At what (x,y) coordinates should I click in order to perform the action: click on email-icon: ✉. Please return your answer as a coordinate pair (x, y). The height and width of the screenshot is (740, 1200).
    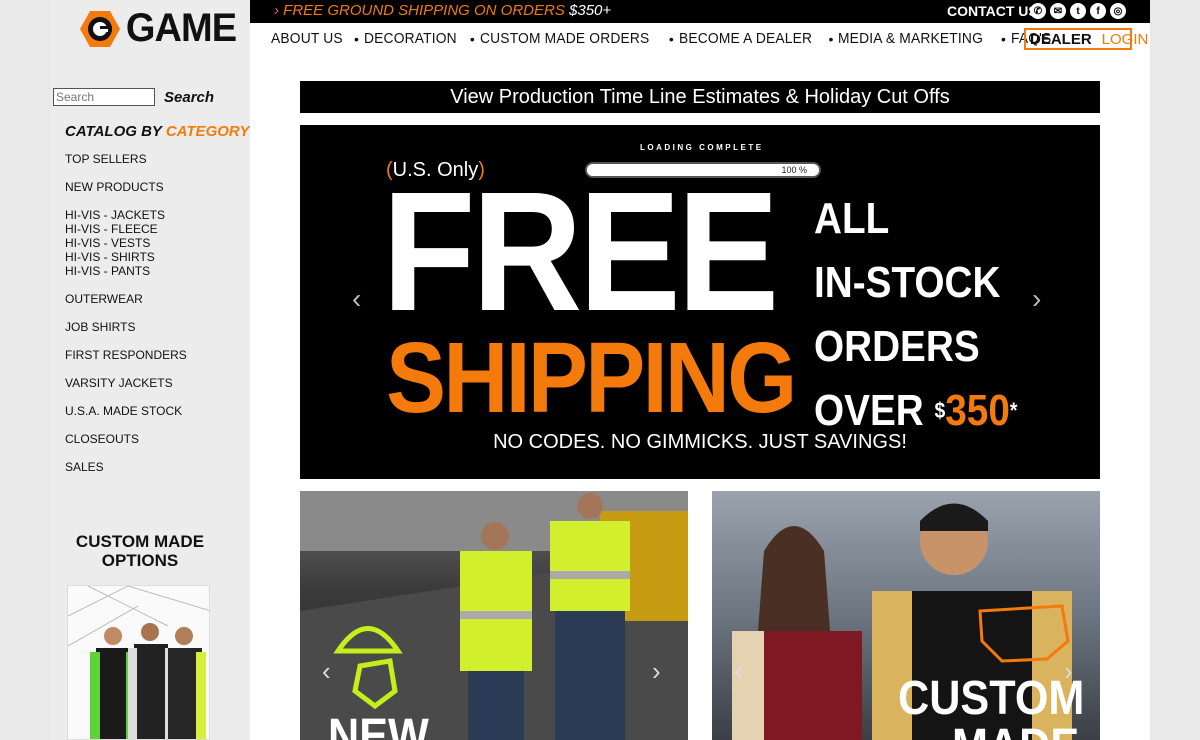
    Looking at the image, I should click on (1058, 11).